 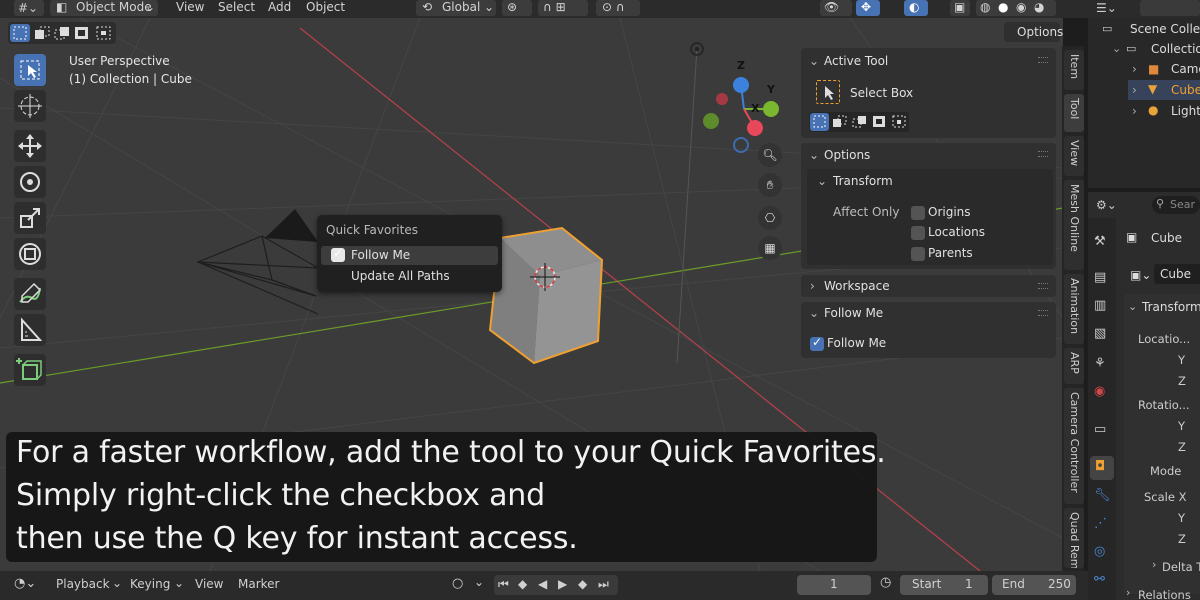 I want to click on rotate-tool, so click(x=30, y=182).